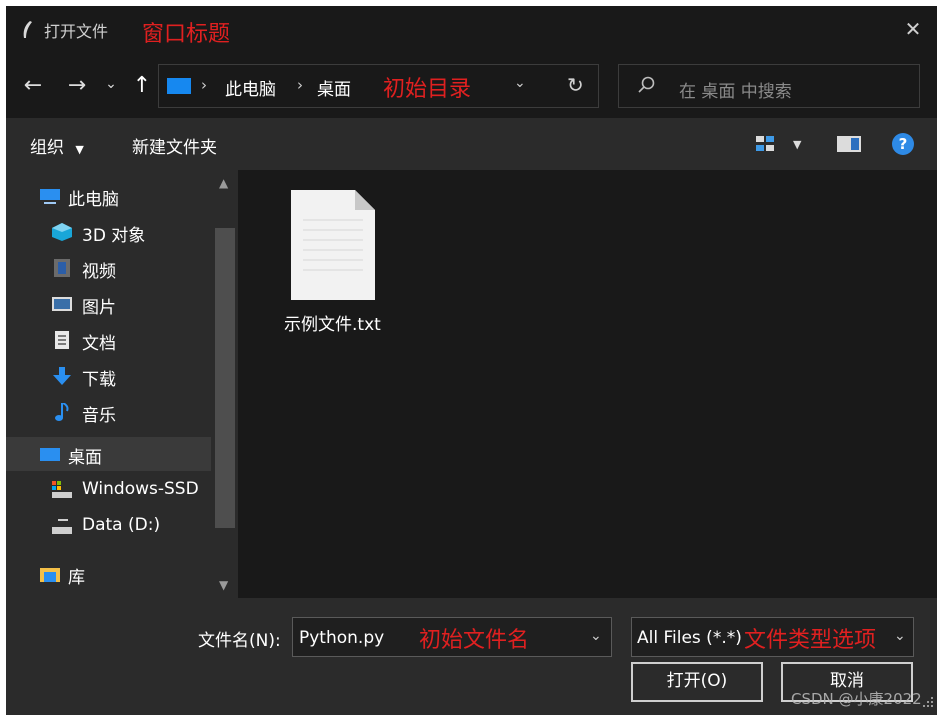  What do you see at coordinates (239, 641) in the screenshot?
I see `filename-label: 文件名(N):` at bounding box center [239, 641].